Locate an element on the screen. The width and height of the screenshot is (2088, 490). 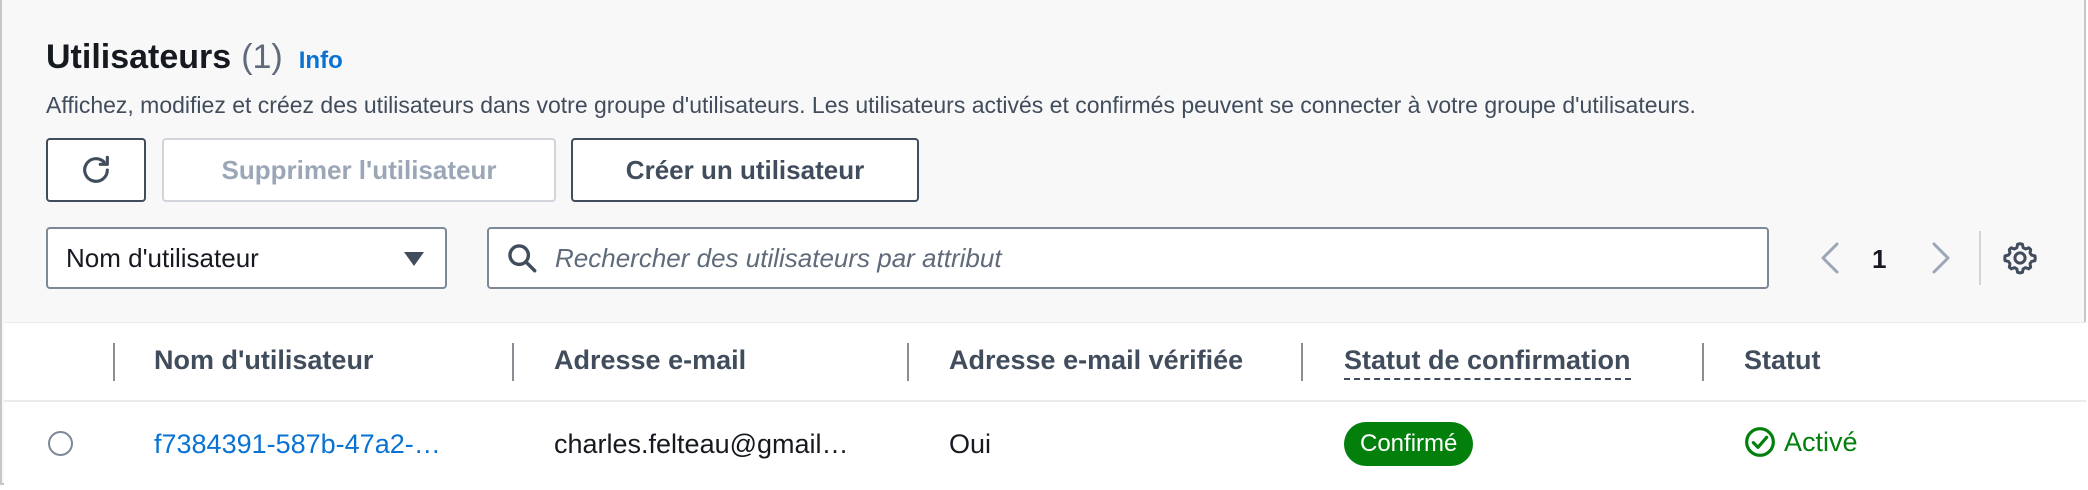
user-count: (1) is located at coordinates (262, 57).